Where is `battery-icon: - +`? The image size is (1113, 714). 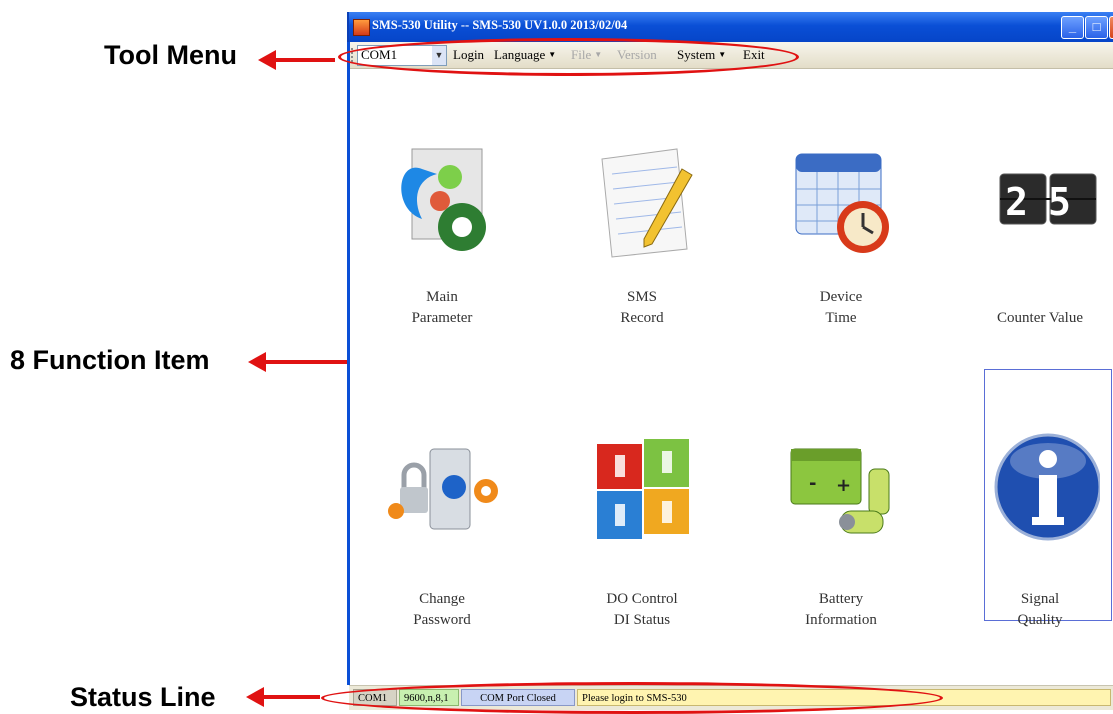 battery-icon: - + is located at coordinates (840, 491).